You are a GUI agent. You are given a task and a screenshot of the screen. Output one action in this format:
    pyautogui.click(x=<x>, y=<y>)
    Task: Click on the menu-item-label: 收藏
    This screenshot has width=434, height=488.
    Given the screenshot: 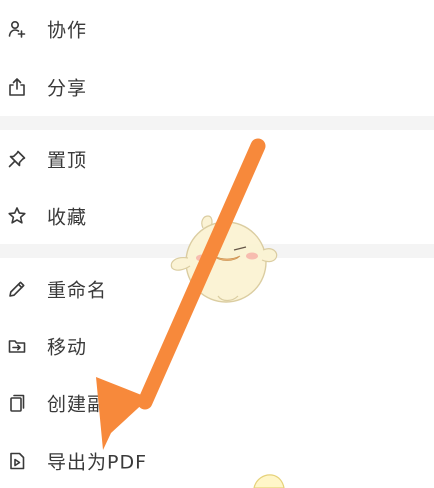 What is the action you would take?
    pyautogui.click(x=67, y=217)
    